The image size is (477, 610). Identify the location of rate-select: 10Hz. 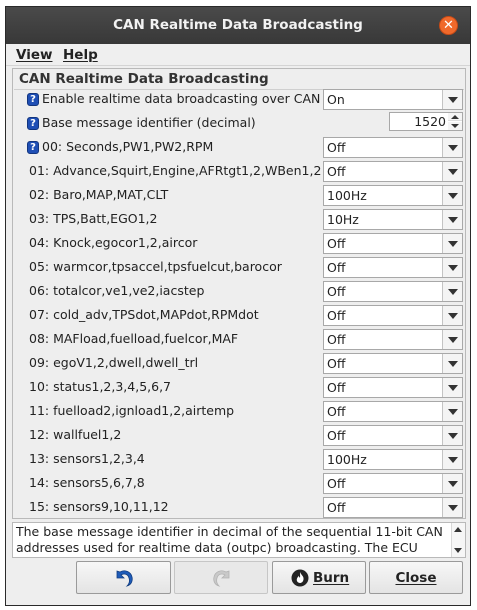
(393, 219).